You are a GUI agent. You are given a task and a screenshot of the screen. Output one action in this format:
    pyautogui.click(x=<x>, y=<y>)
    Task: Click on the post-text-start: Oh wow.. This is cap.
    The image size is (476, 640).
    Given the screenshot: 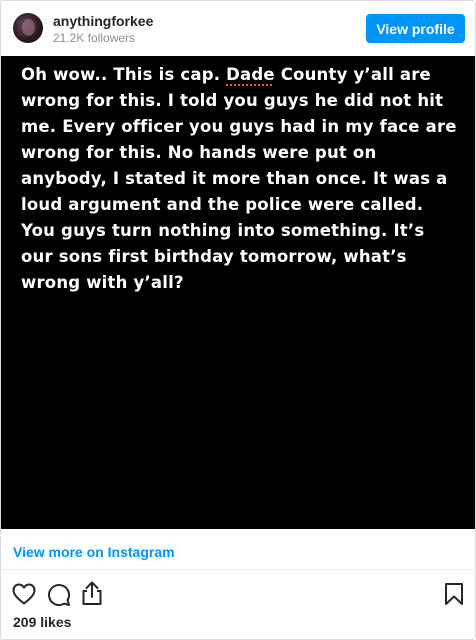 What is the action you would take?
    pyautogui.click(x=124, y=74)
    